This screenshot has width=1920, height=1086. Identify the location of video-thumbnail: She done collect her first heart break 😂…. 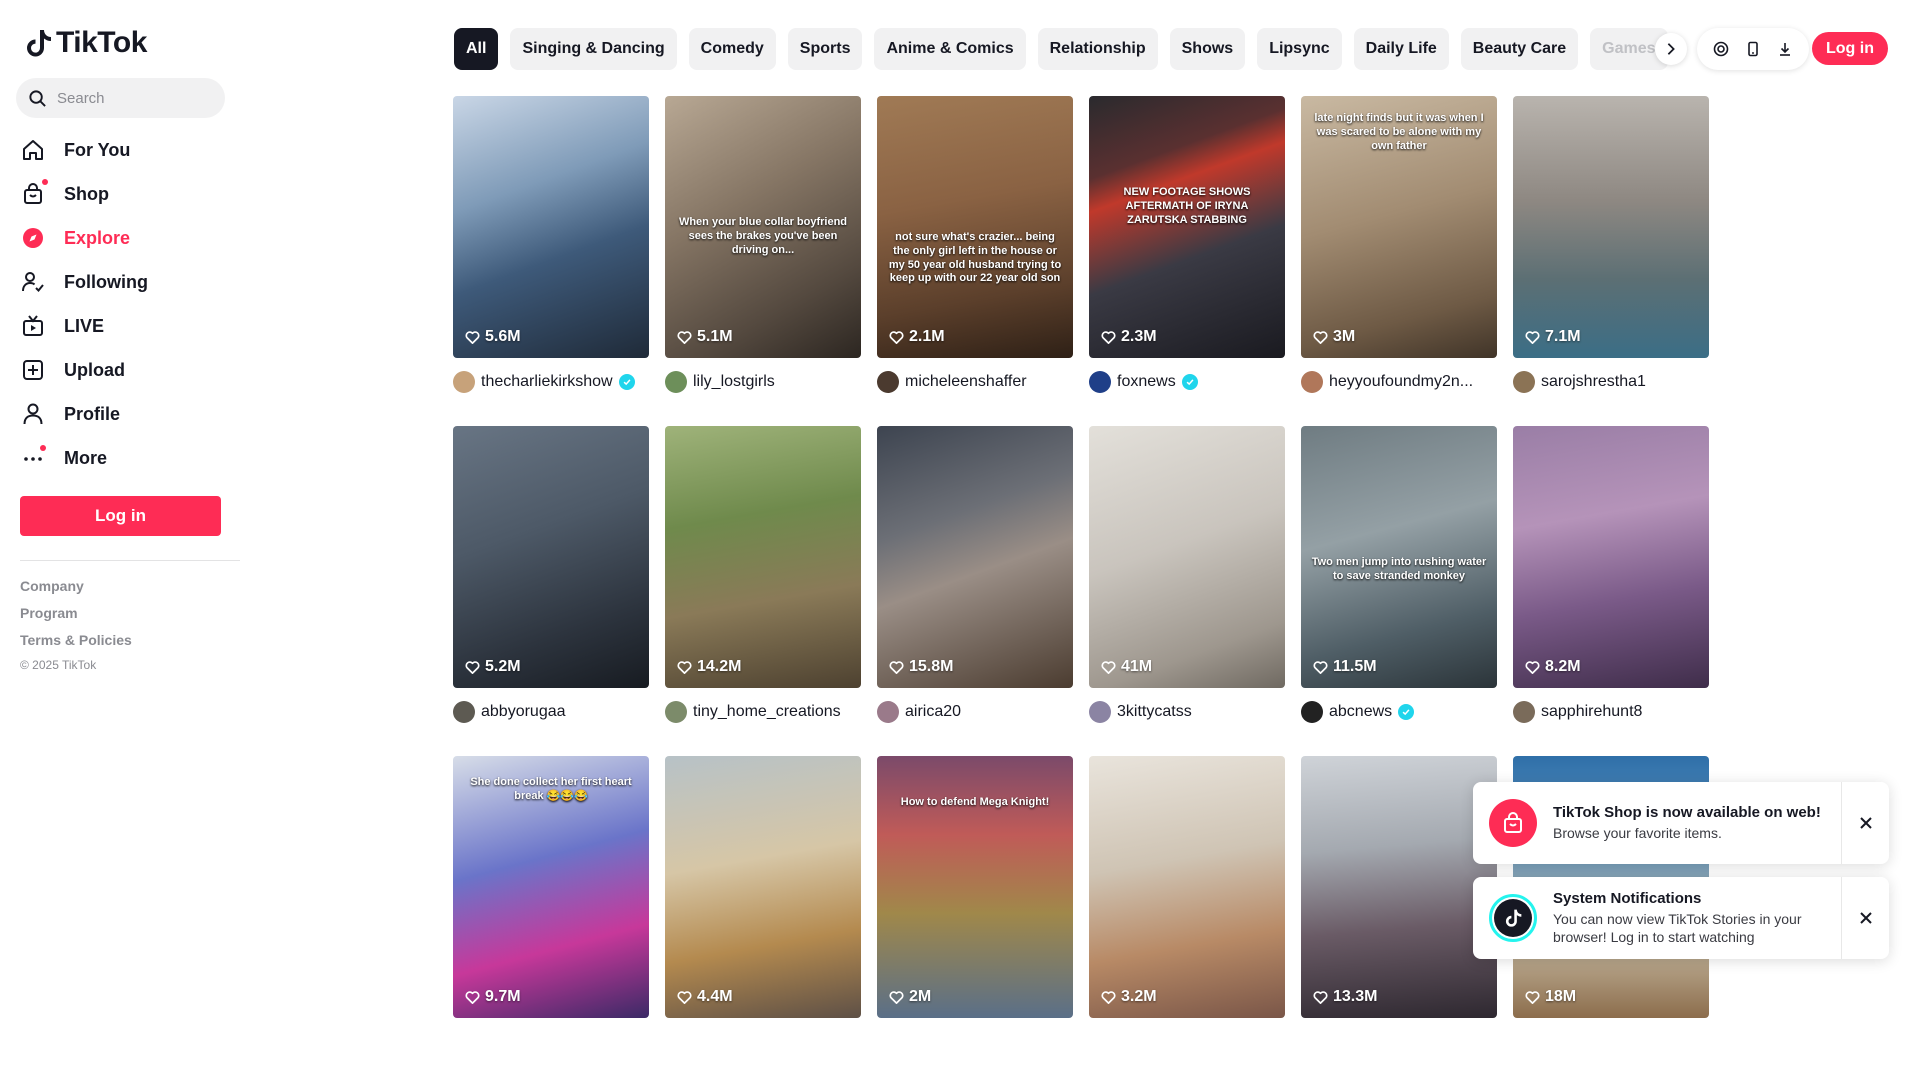
(551, 887).